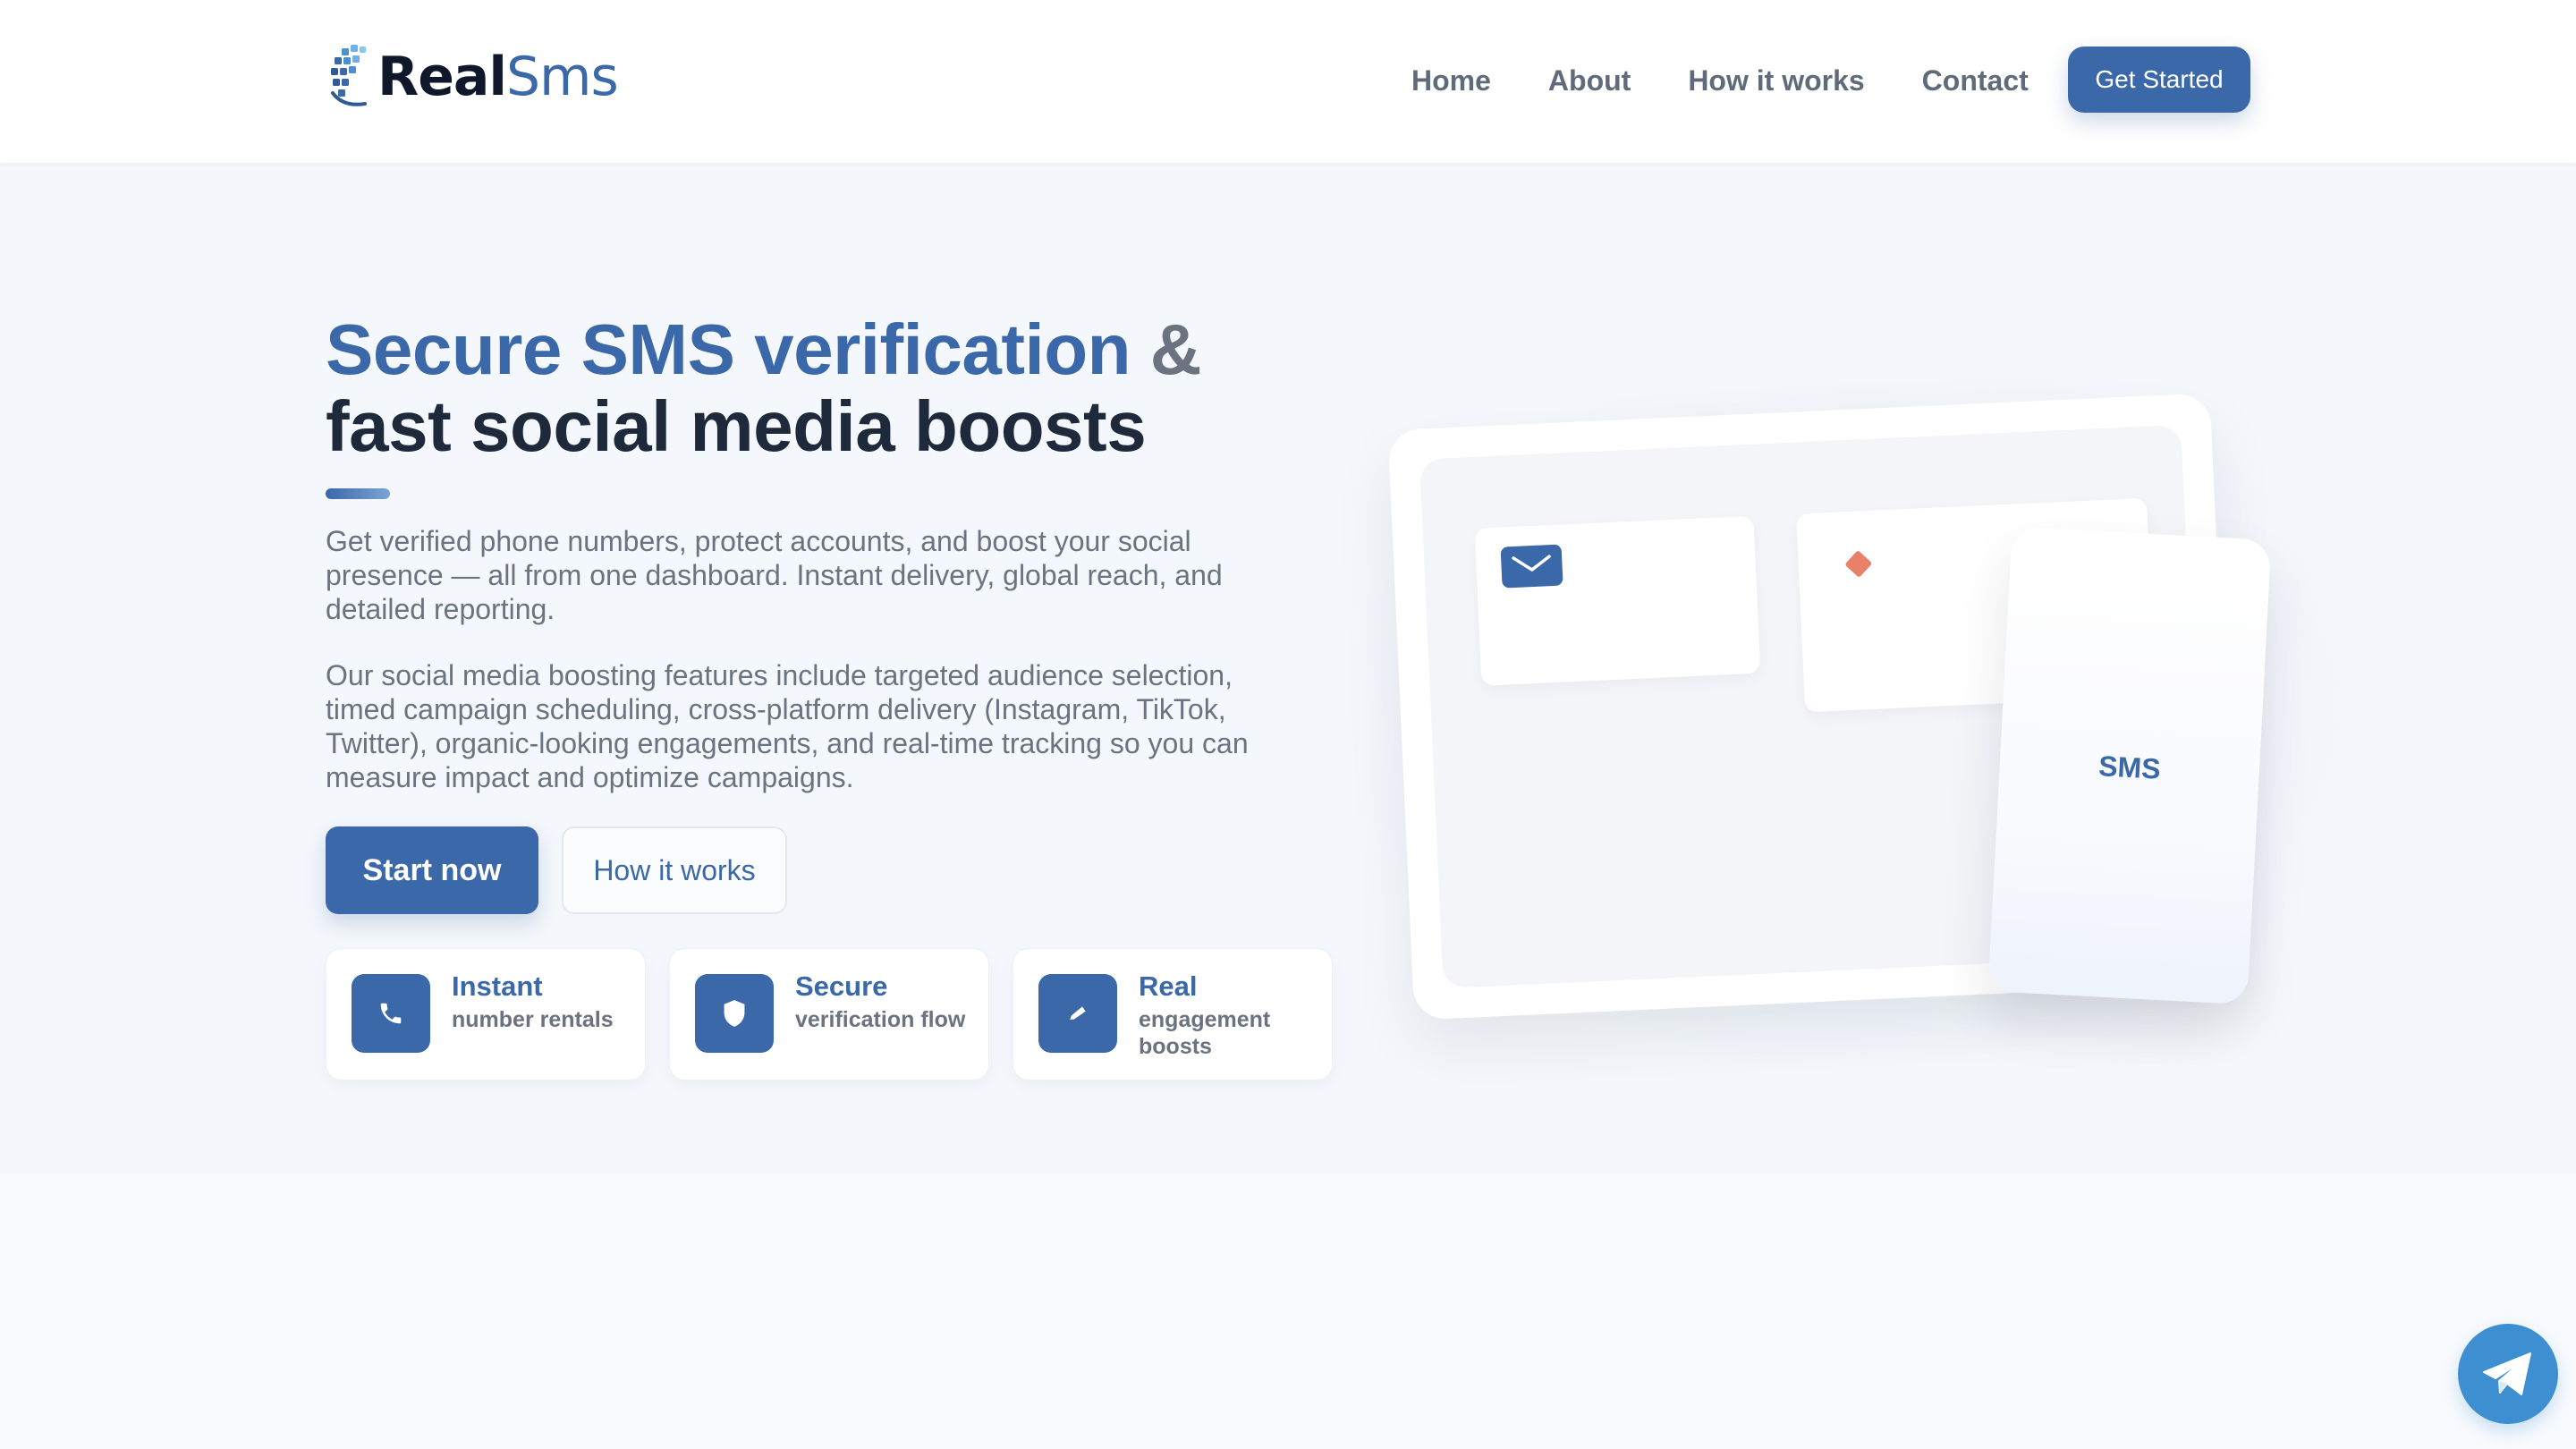 The width and height of the screenshot is (2576, 1449). I want to click on globe-logo-icon, so click(349, 75).